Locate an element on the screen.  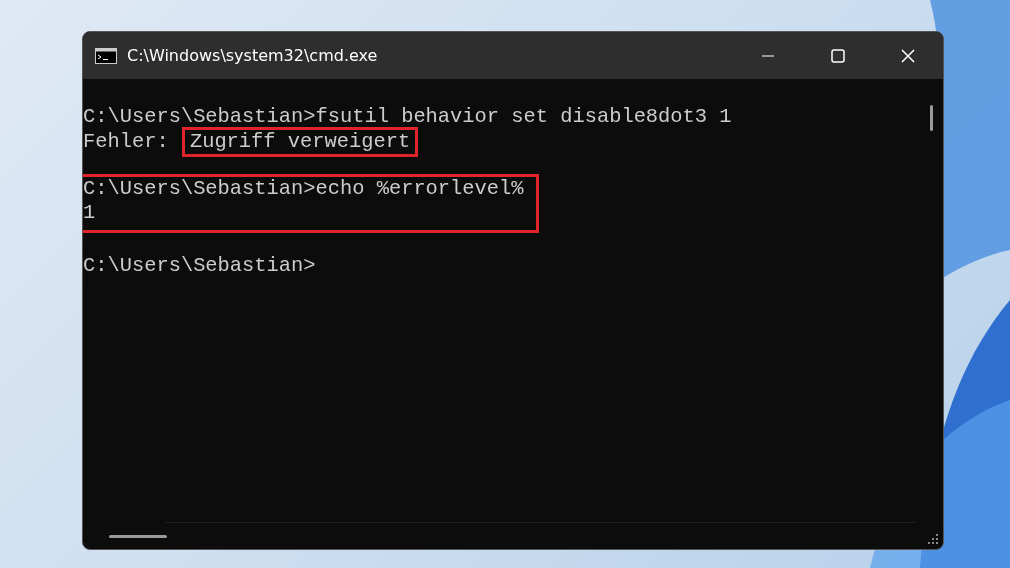
console-text: Fehler: is located at coordinates (126, 141).